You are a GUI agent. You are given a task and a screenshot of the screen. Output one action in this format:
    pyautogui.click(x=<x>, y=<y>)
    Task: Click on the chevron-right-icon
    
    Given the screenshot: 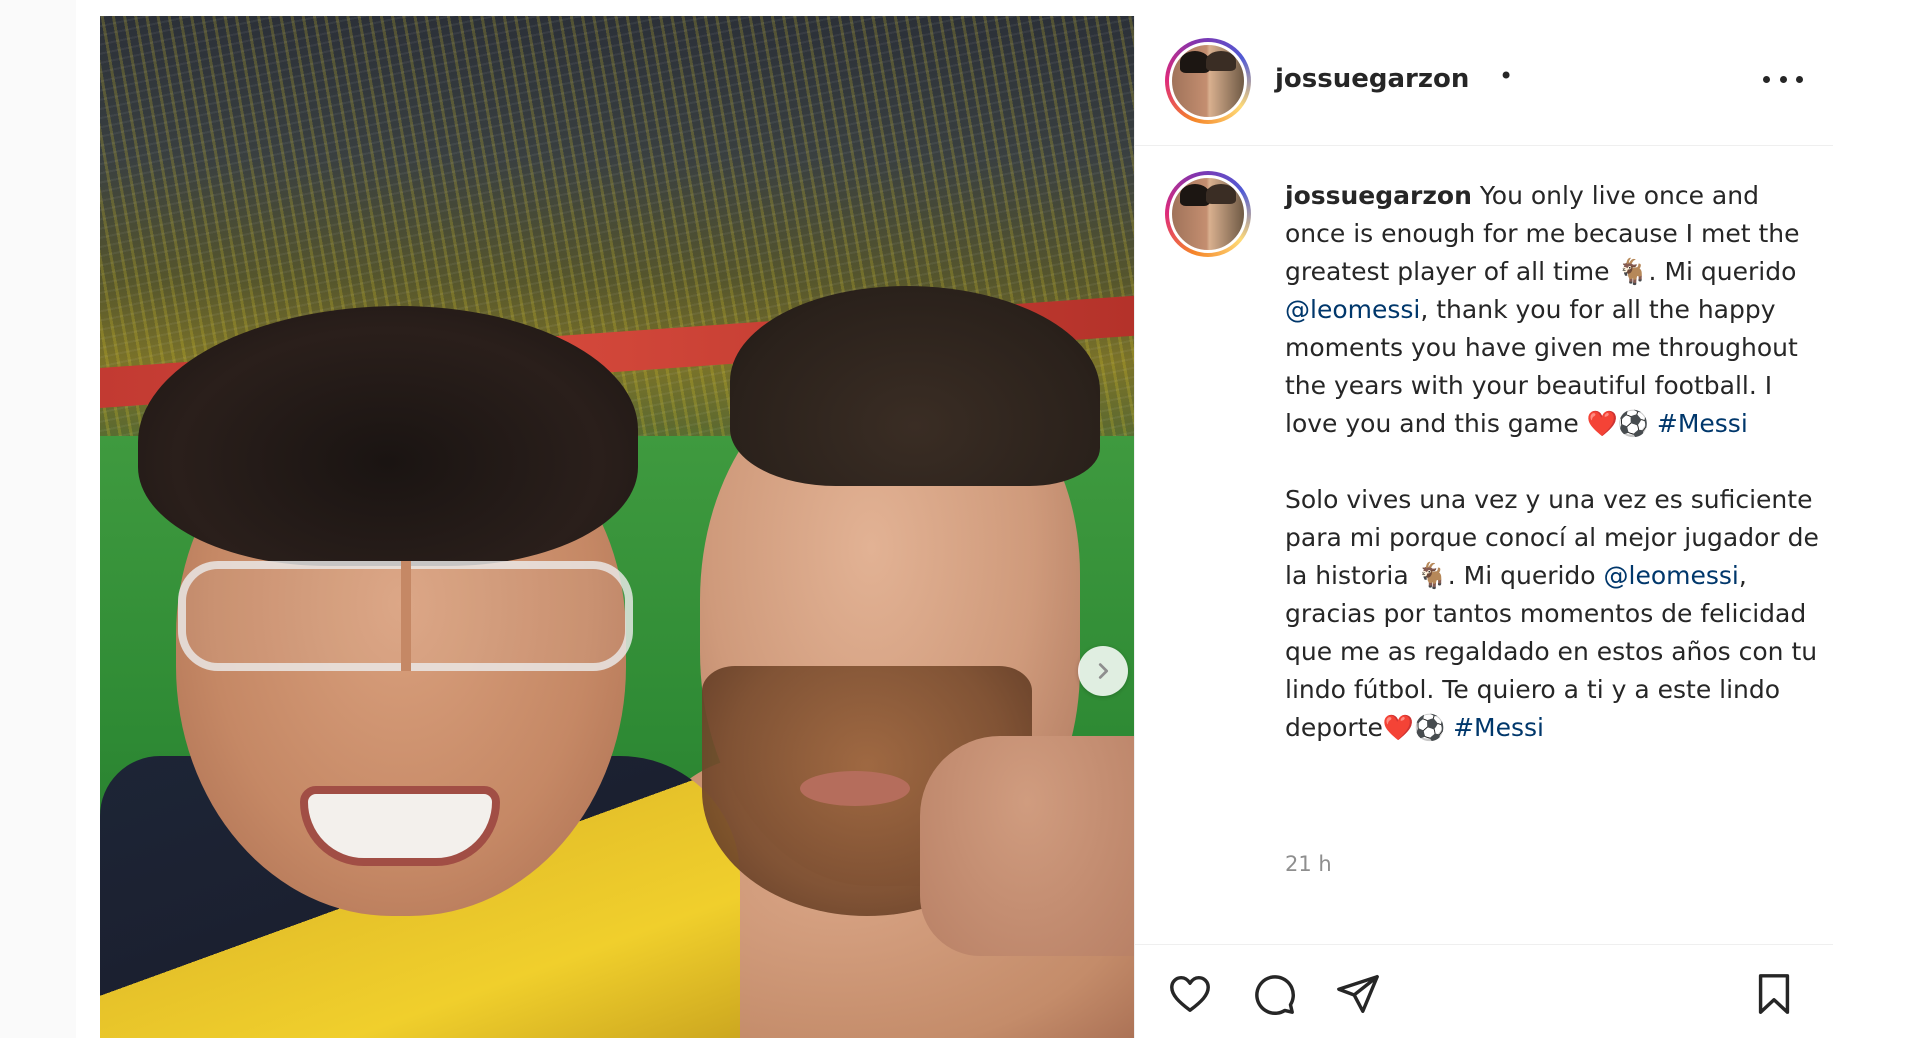 What is the action you would take?
    pyautogui.click(x=1103, y=671)
    